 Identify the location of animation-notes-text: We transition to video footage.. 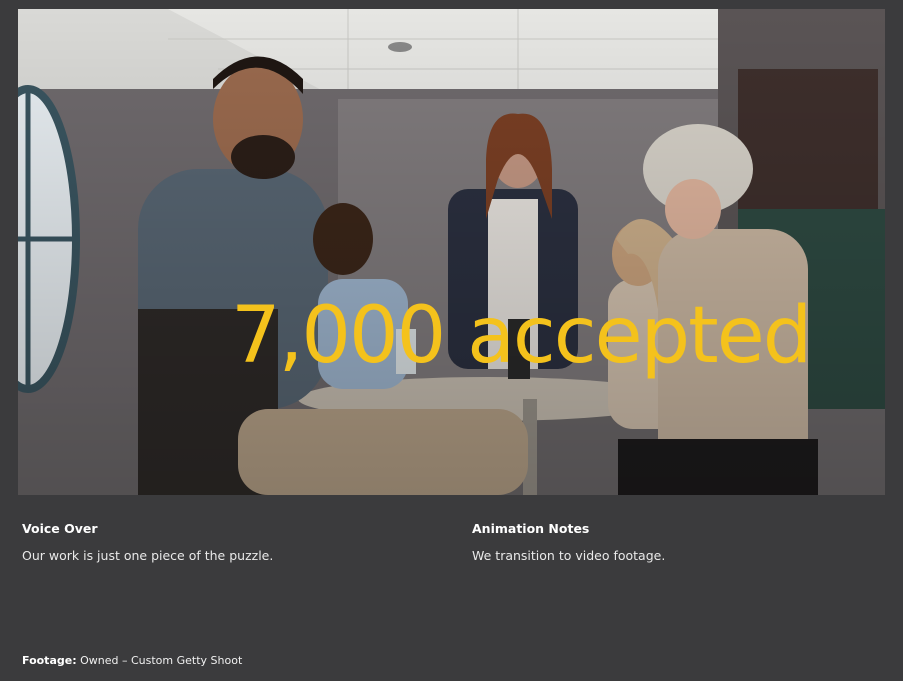
(569, 555).